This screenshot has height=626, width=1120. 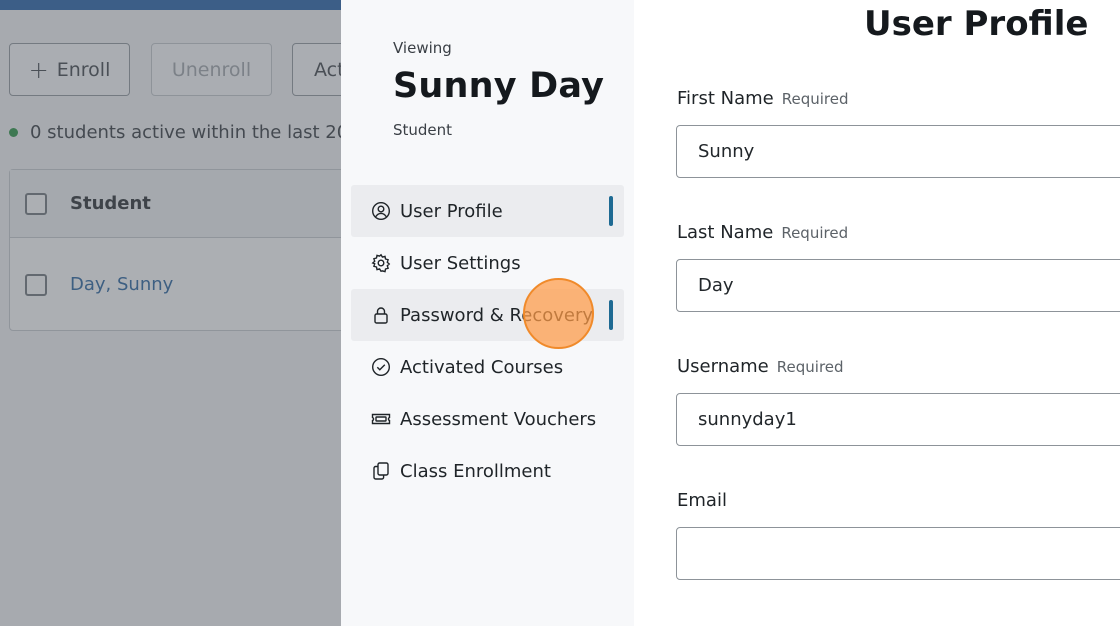 What do you see at coordinates (898, 419) in the screenshot?
I see `username-field` at bounding box center [898, 419].